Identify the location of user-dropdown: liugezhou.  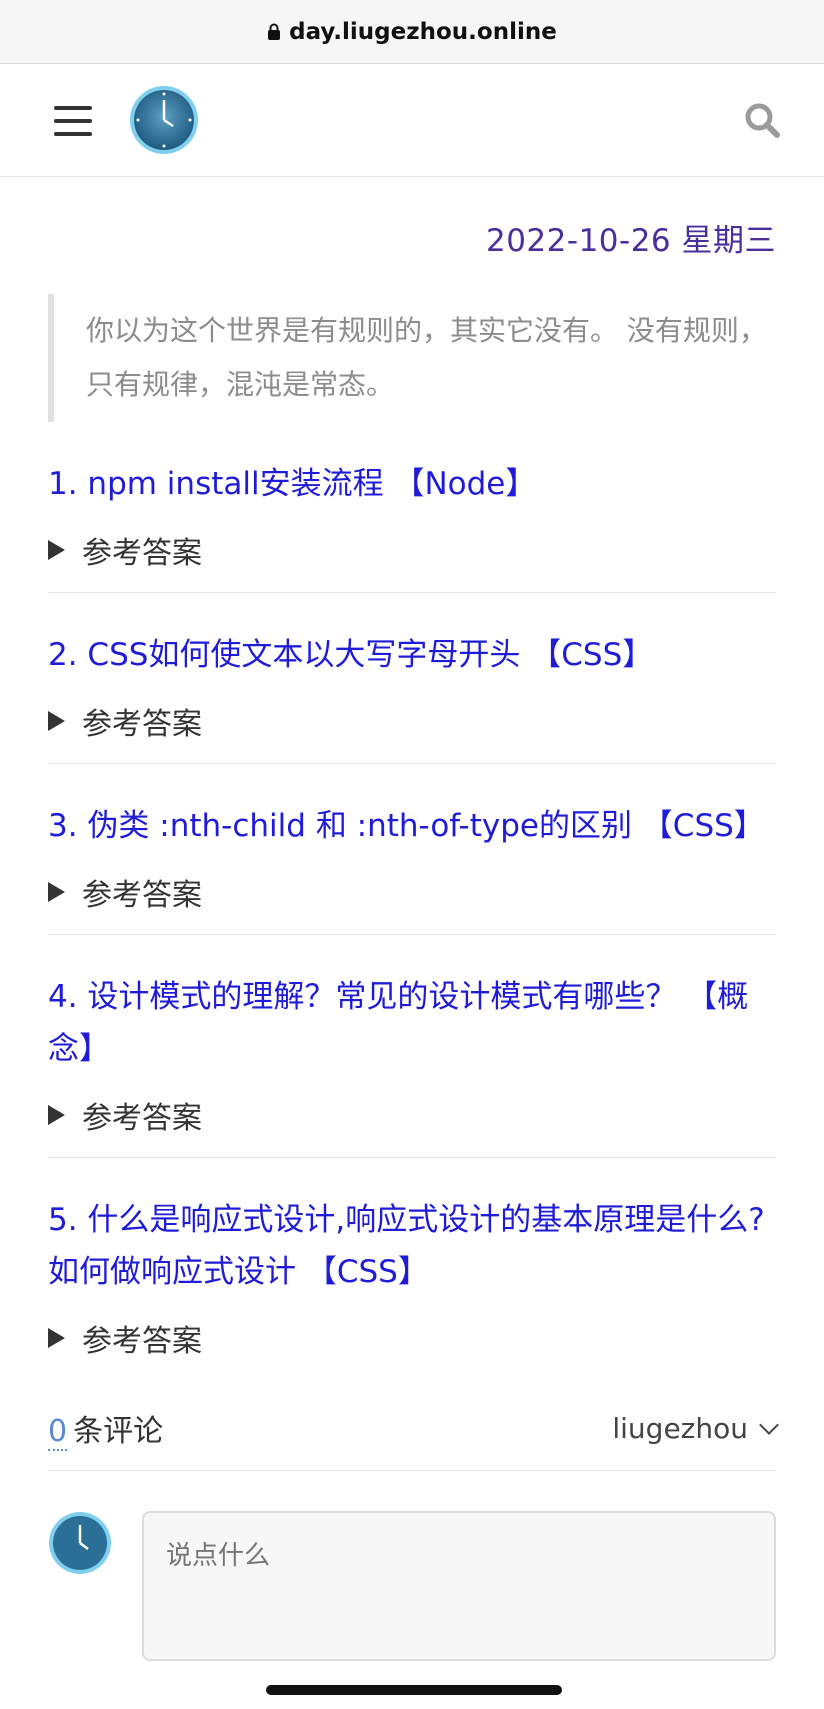
(695, 1428).